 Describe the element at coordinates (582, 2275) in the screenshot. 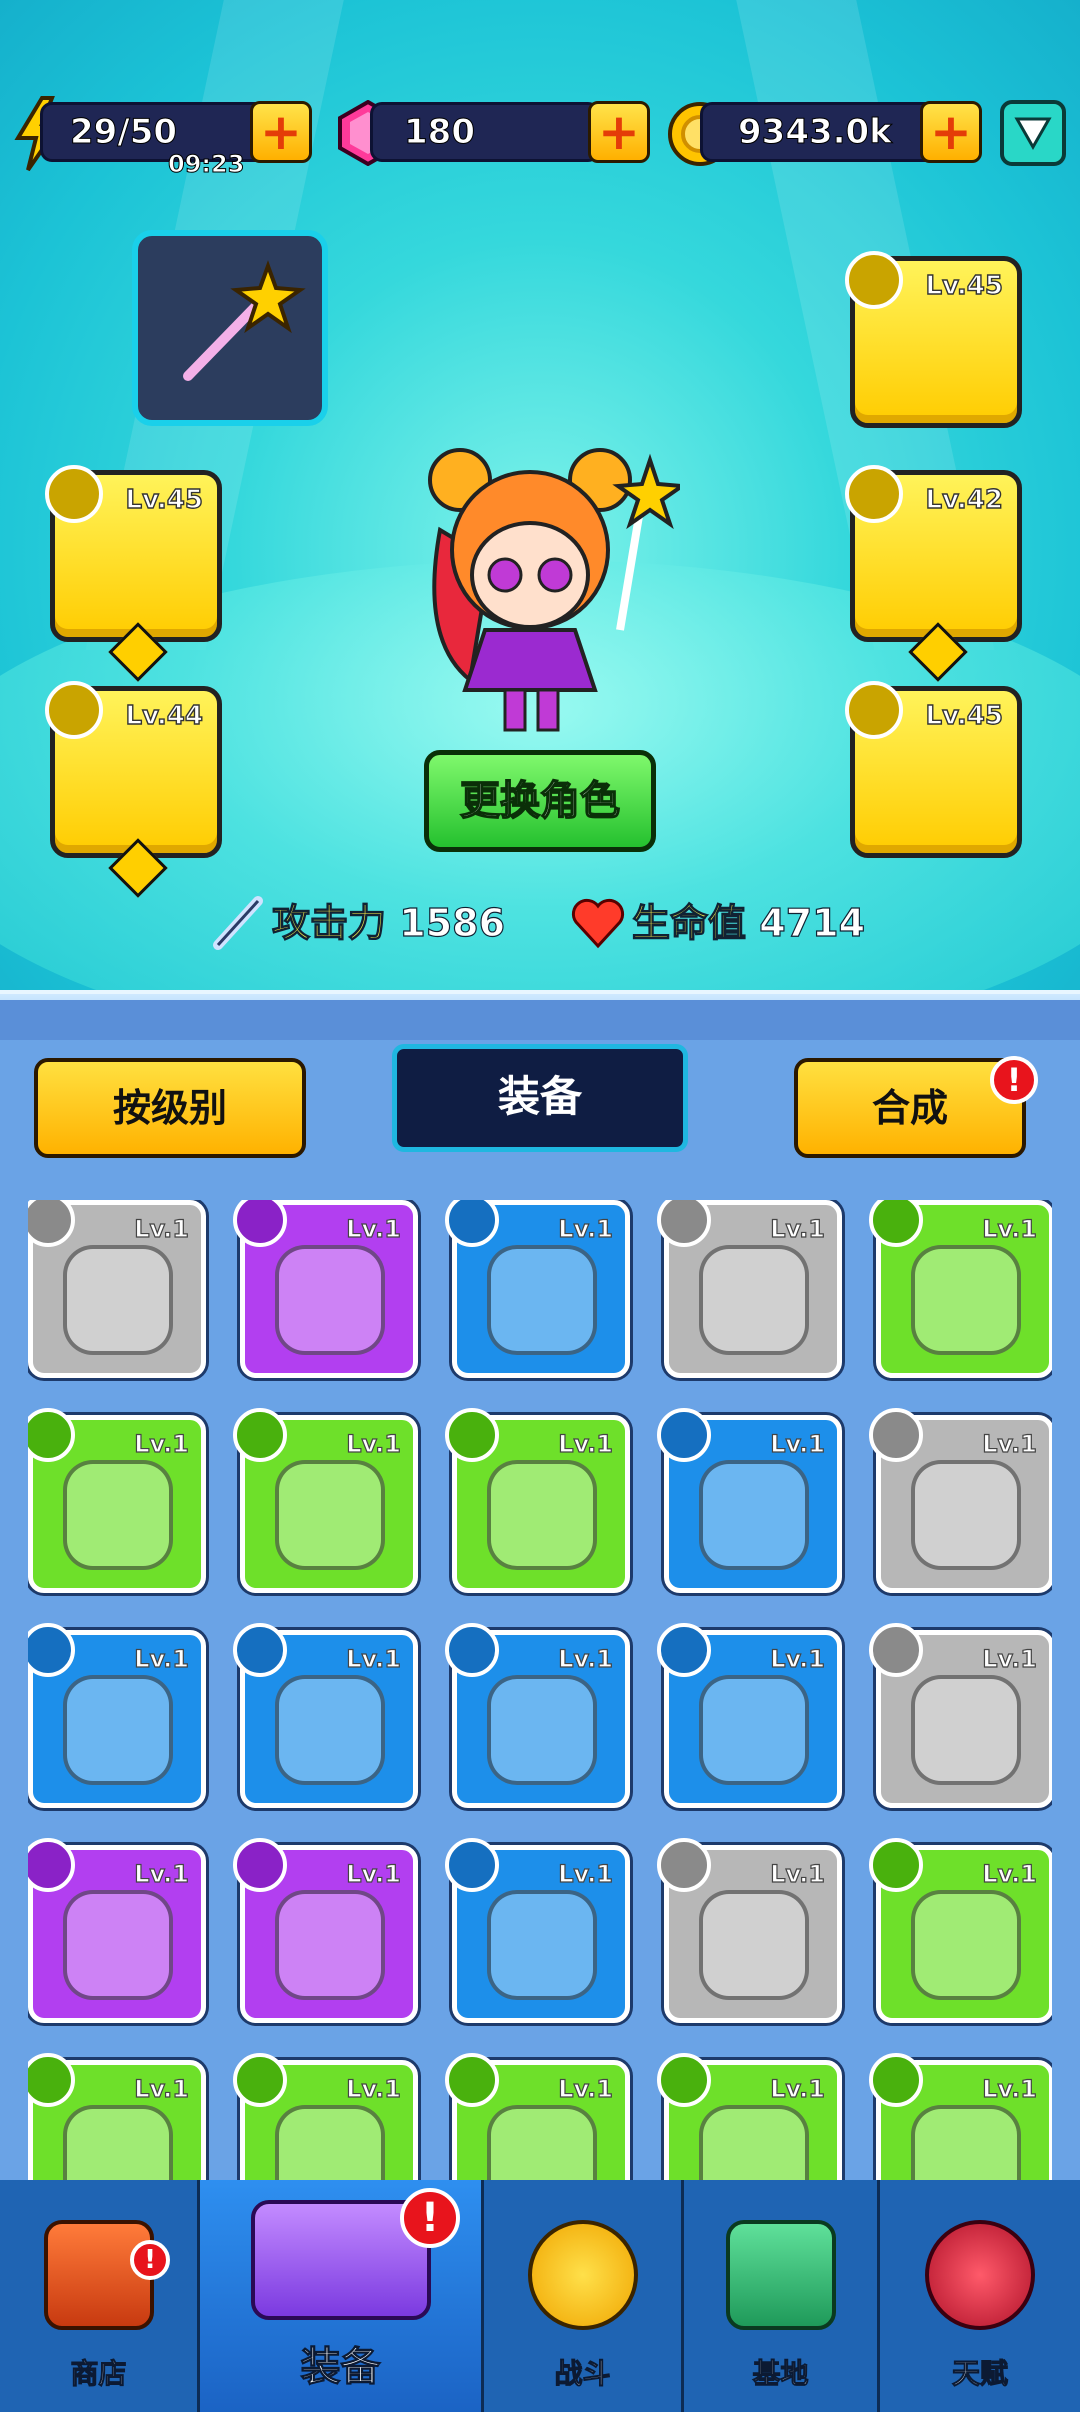

I see `crossed-swords-icon` at that location.